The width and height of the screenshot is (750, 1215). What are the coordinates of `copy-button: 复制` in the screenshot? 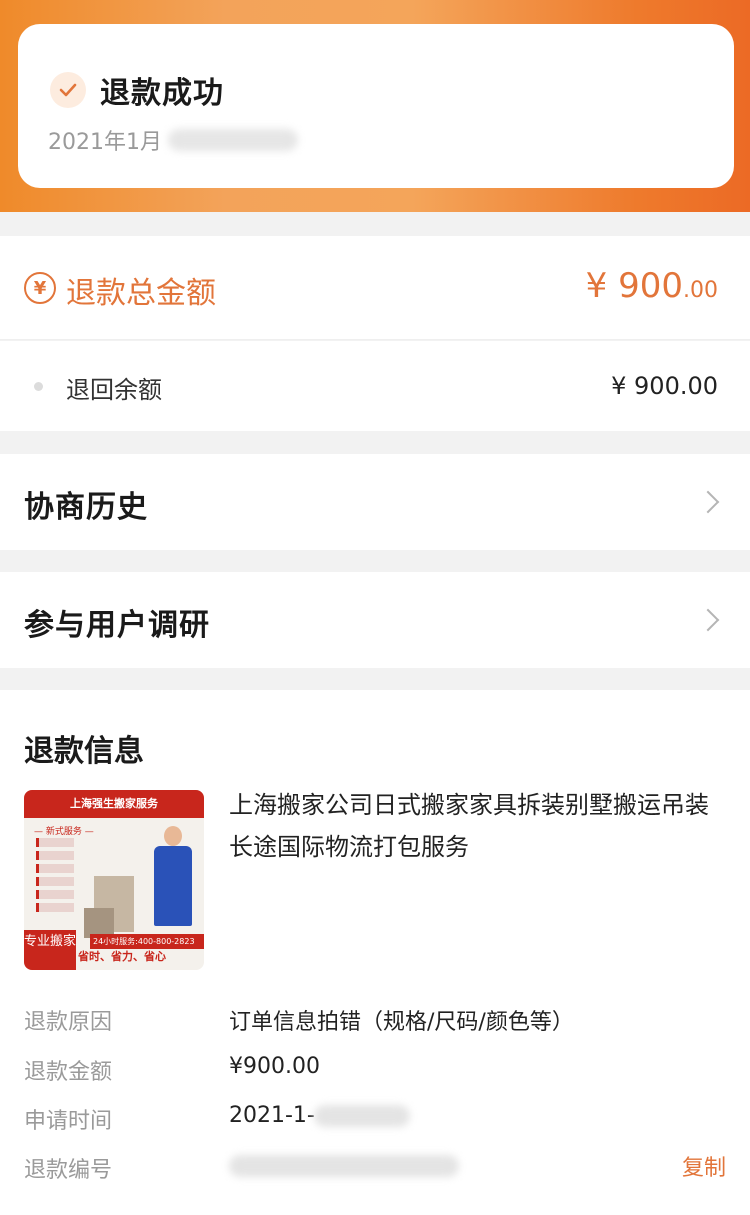 It's located at (704, 1166).